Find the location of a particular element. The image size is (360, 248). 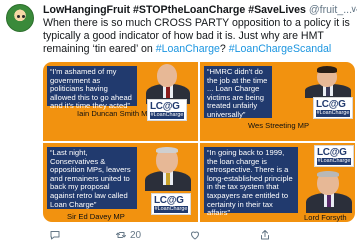

like-button is located at coordinates (196, 235).